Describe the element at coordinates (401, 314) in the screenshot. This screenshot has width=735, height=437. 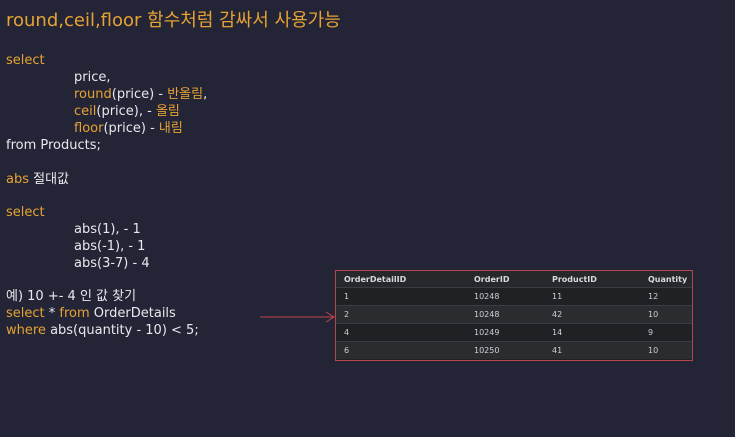
I see `table-cell: 2` at that location.